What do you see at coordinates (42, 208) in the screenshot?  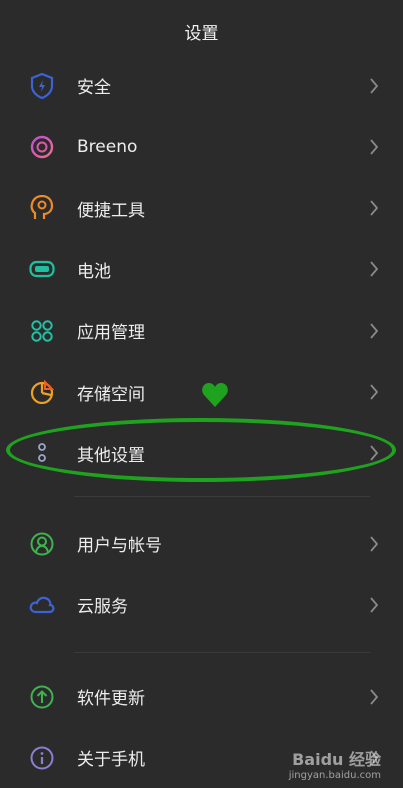 I see `head-gear-icon` at bounding box center [42, 208].